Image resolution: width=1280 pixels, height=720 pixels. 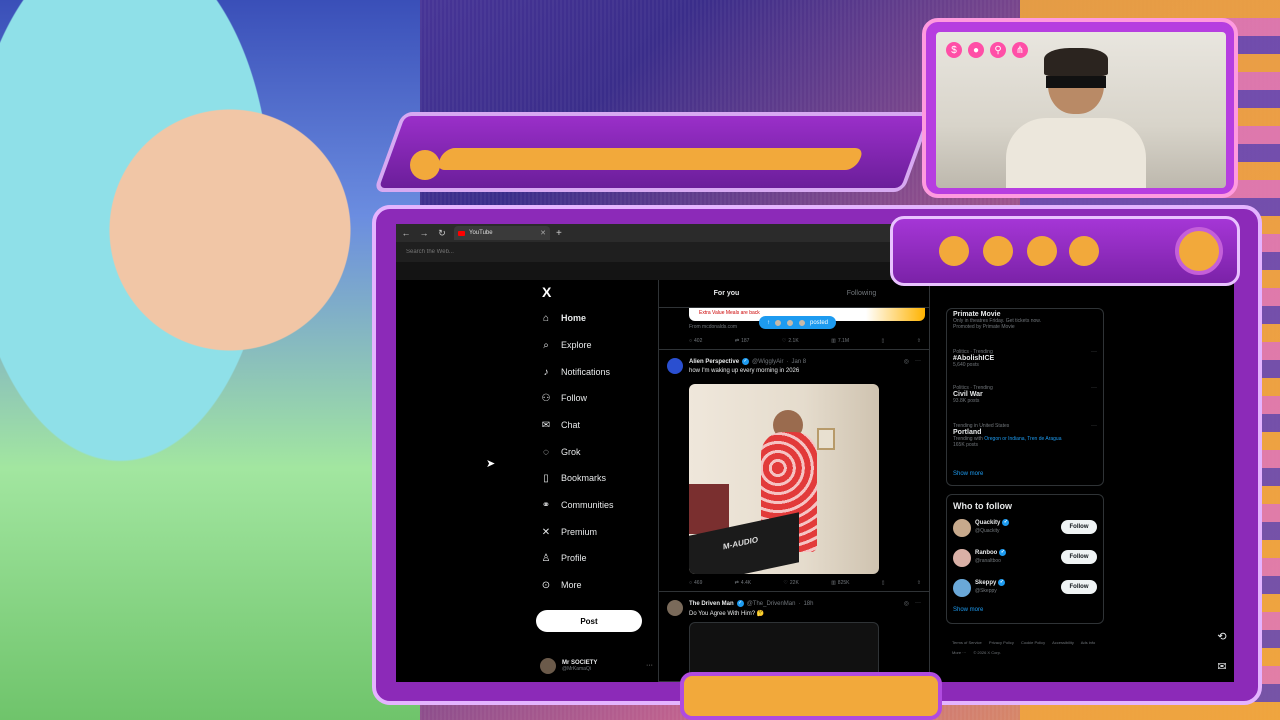 I want to click on suggestion-name: Skeppy ✓, so click(x=990, y=582).